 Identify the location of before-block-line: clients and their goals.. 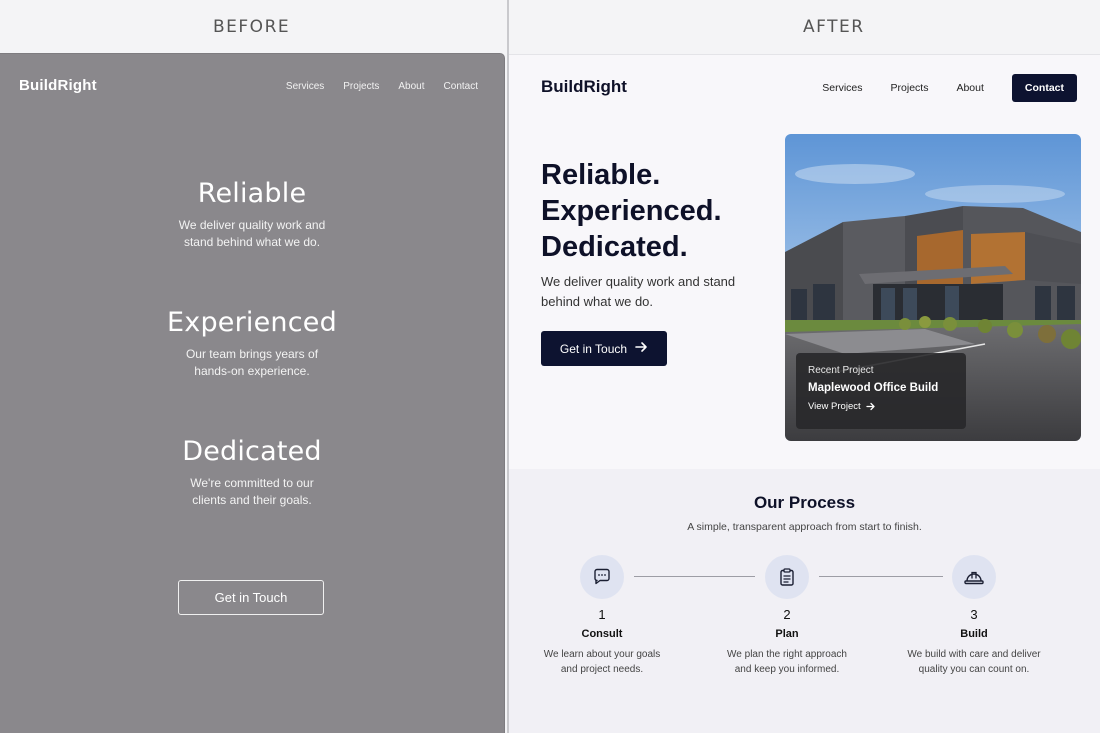
(252, 500).